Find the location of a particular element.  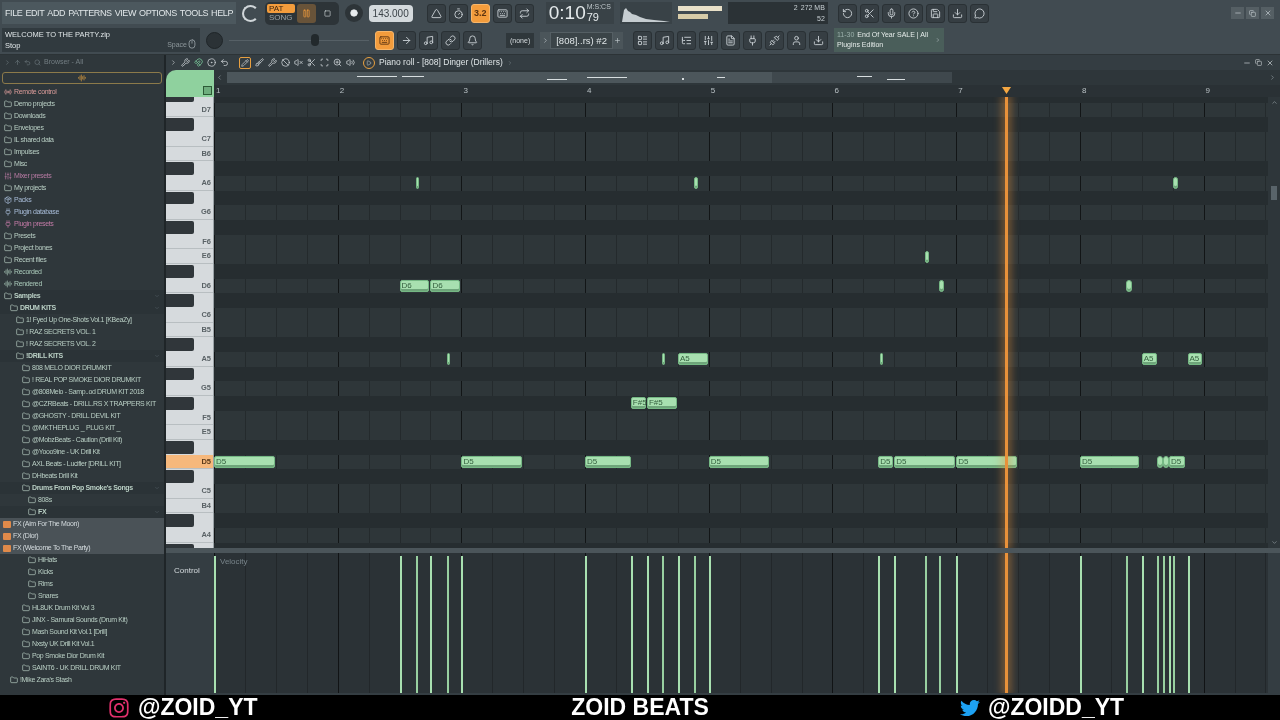

chat-button is located at coordinates (979, 13).